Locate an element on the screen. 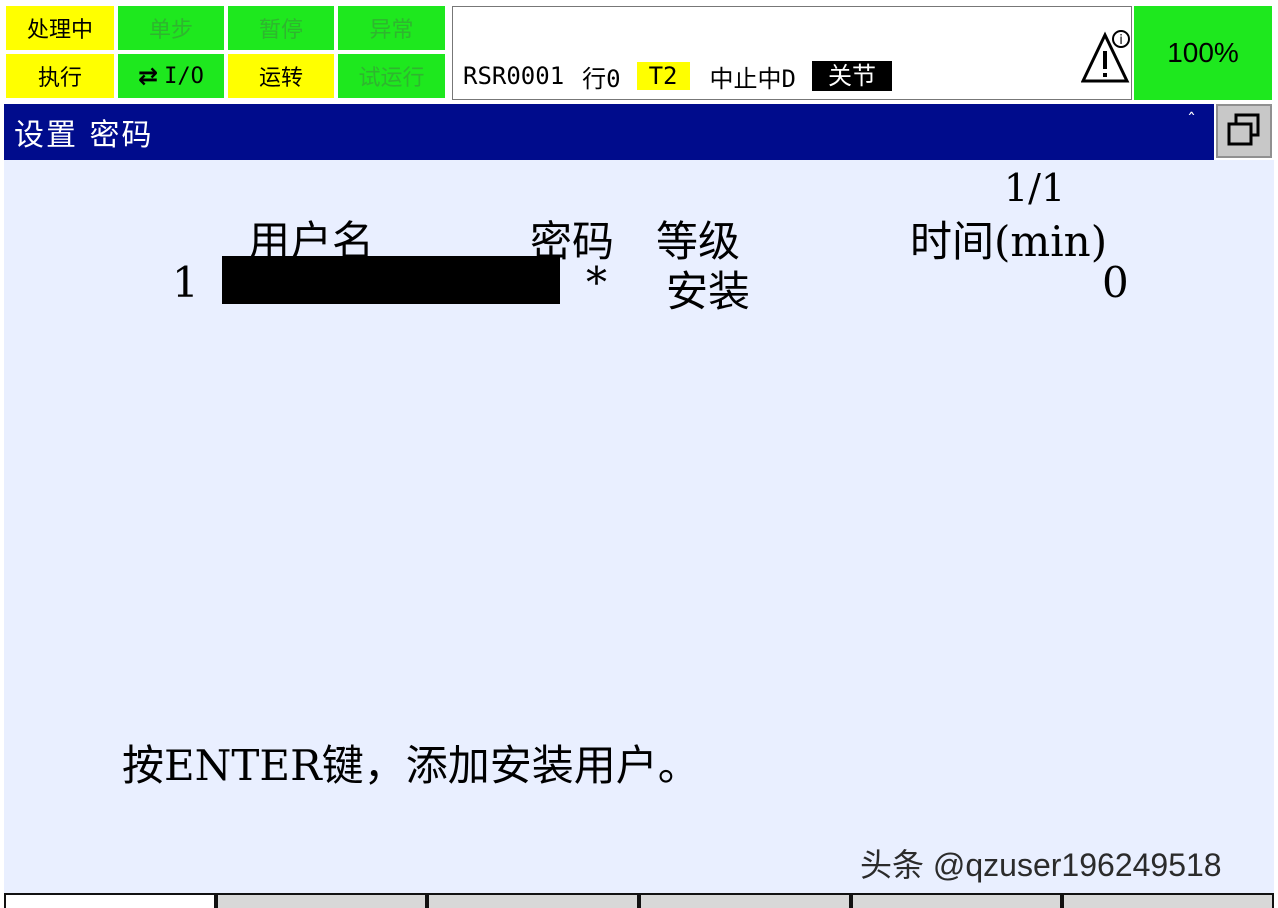  window-toggle-button is located at coordinates (1244, 131).